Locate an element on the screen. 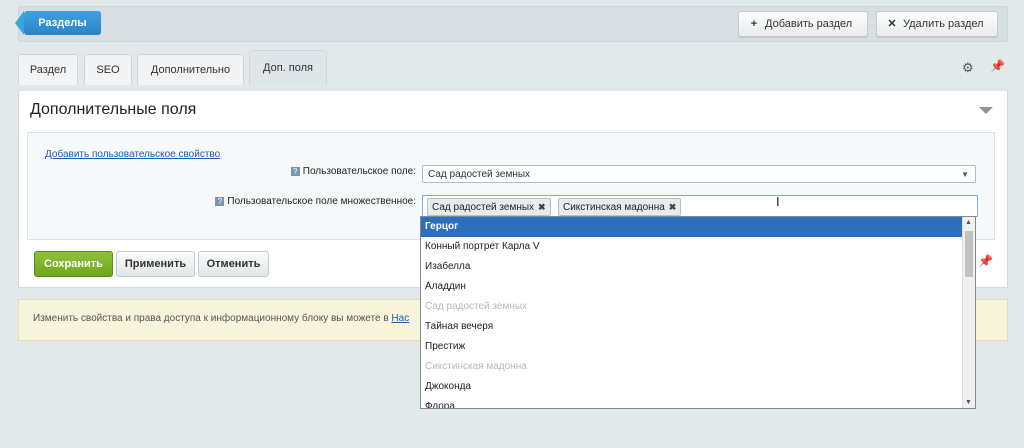 The height and width of the screenshot is (448, 1024). gear-icon: ⚙ is located at coordinates (968, 68).